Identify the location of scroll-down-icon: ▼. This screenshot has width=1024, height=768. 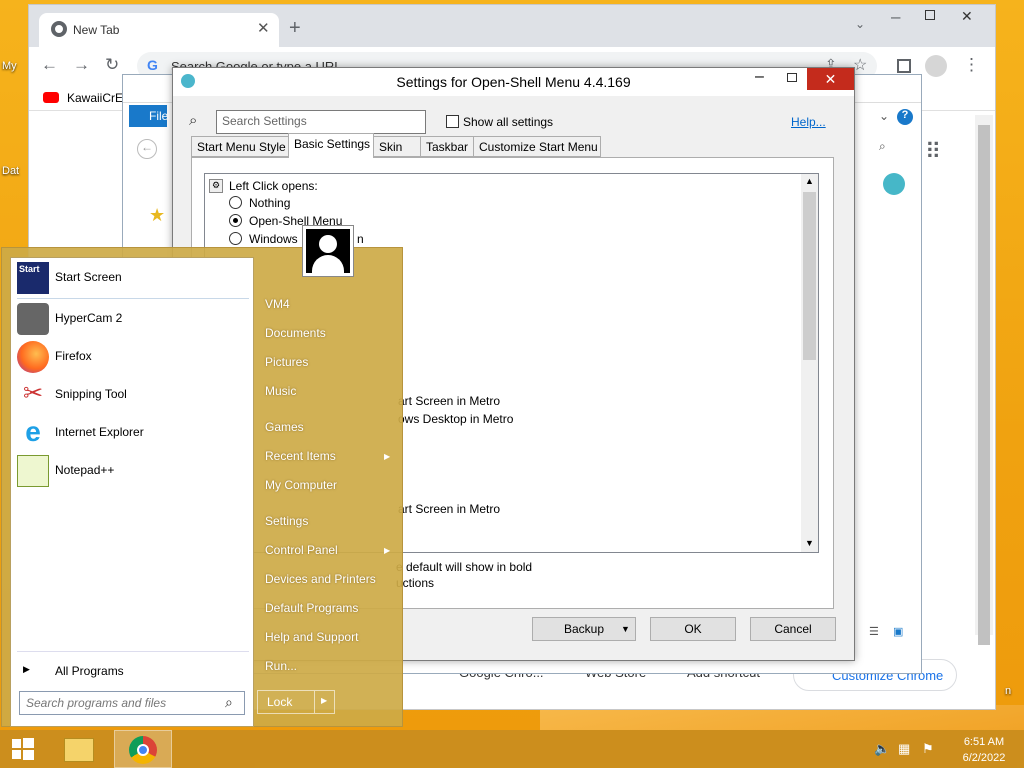
(809, 543).